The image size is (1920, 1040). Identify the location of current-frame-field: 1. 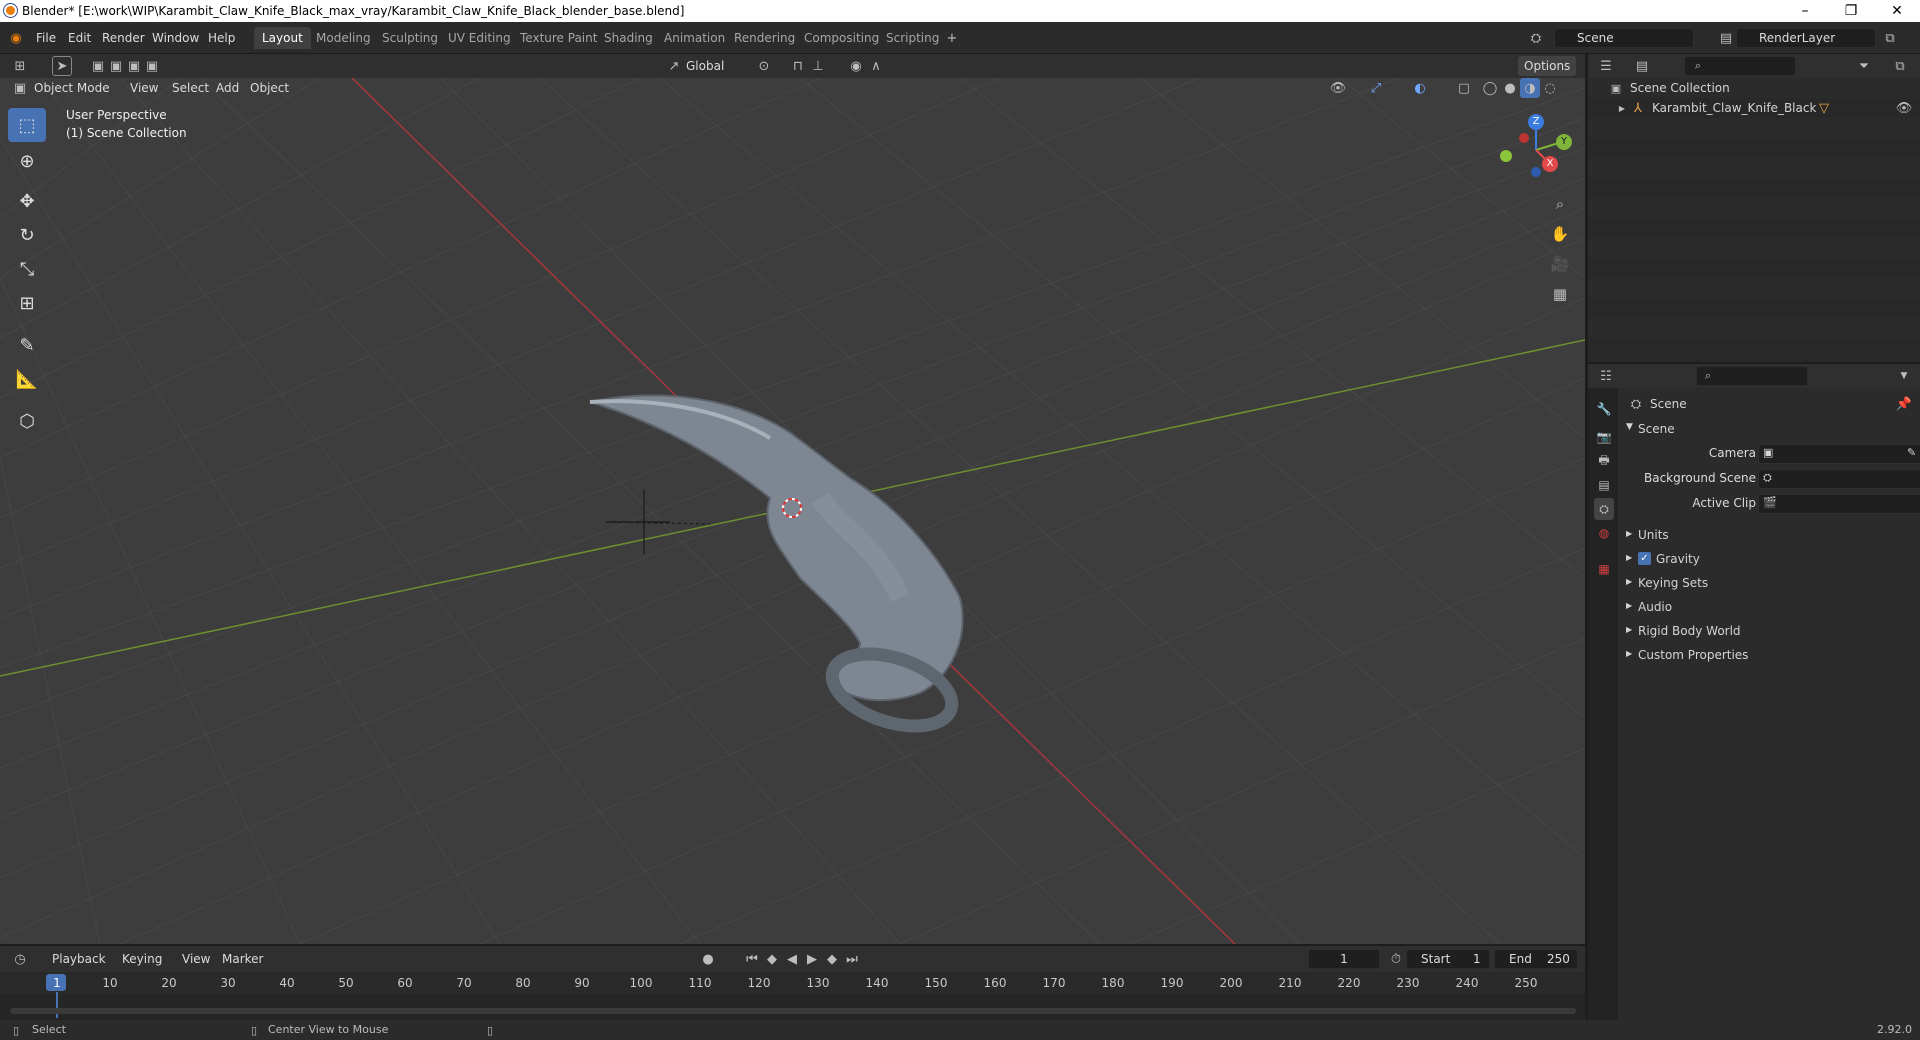
(1344, 959).